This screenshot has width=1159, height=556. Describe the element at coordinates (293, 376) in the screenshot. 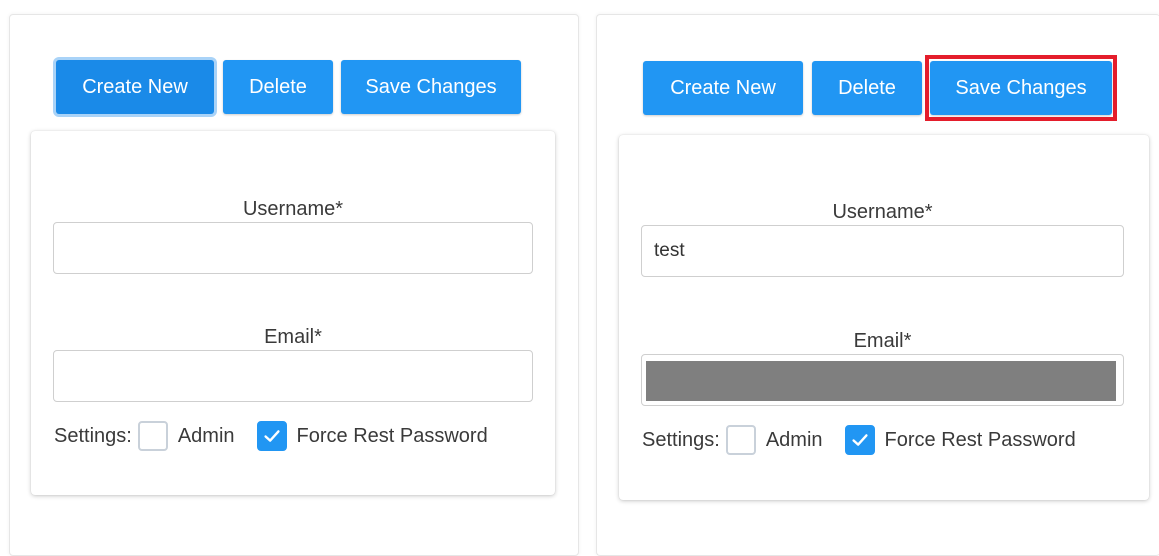

I see `email-input` at that location.